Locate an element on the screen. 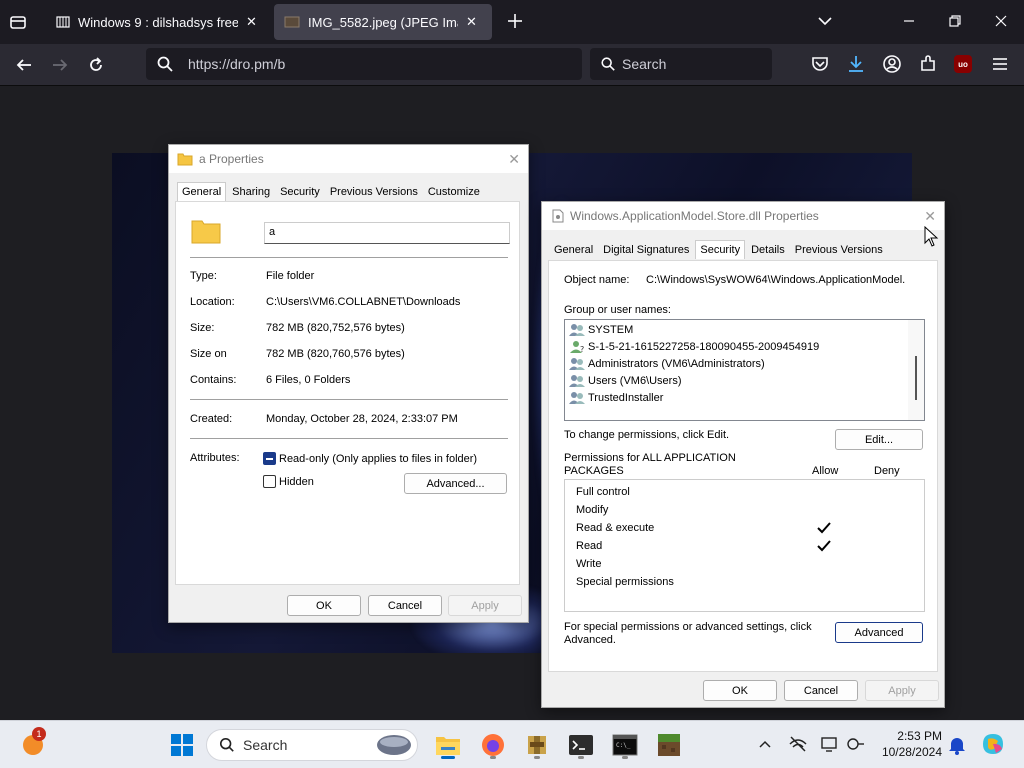  created-label: Created: is located at coordinates (211, 419).